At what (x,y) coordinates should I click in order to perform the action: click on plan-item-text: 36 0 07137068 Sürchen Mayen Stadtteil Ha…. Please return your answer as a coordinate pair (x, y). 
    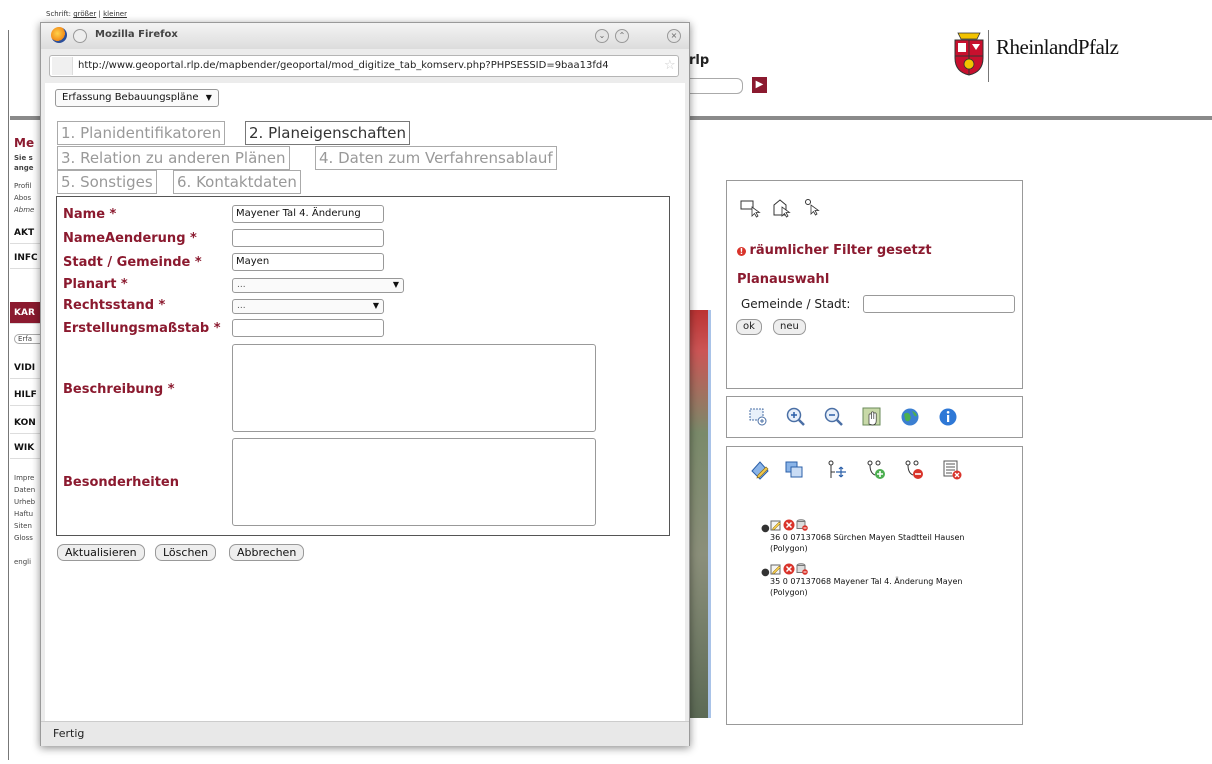
    Looking at the image, I should click on (867, 543).